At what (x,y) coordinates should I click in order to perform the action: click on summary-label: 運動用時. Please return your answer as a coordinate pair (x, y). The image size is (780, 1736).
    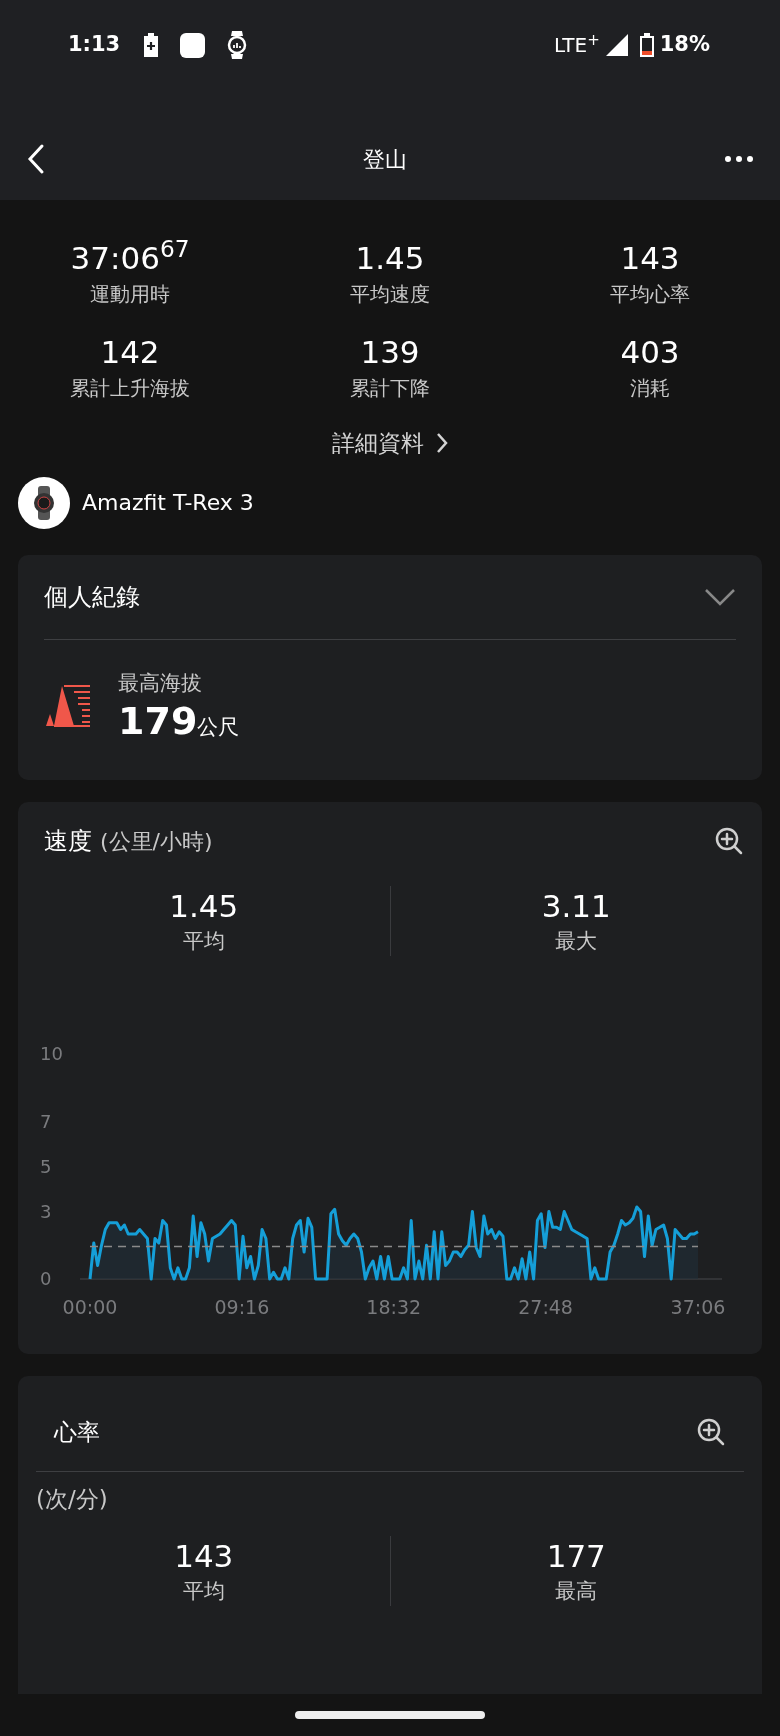
    Looking at the image, I should click on (130, 294).